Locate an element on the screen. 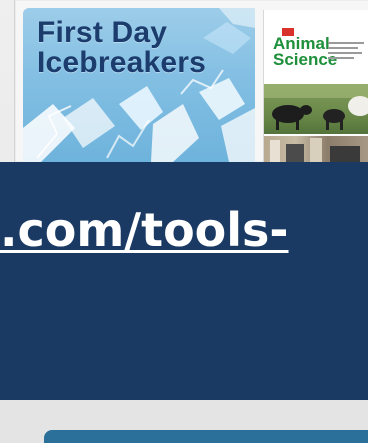  dairy-scene-icon is located at coordinates (315, 150).